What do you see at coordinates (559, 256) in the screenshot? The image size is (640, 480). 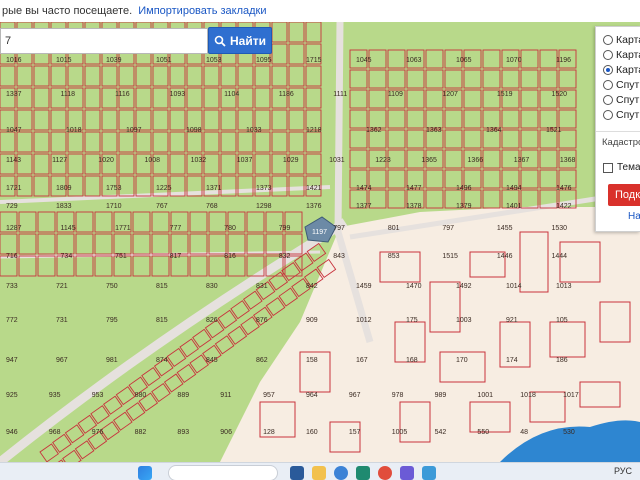 I see `parcel-number: 1444` at bounding box center [559, 256].